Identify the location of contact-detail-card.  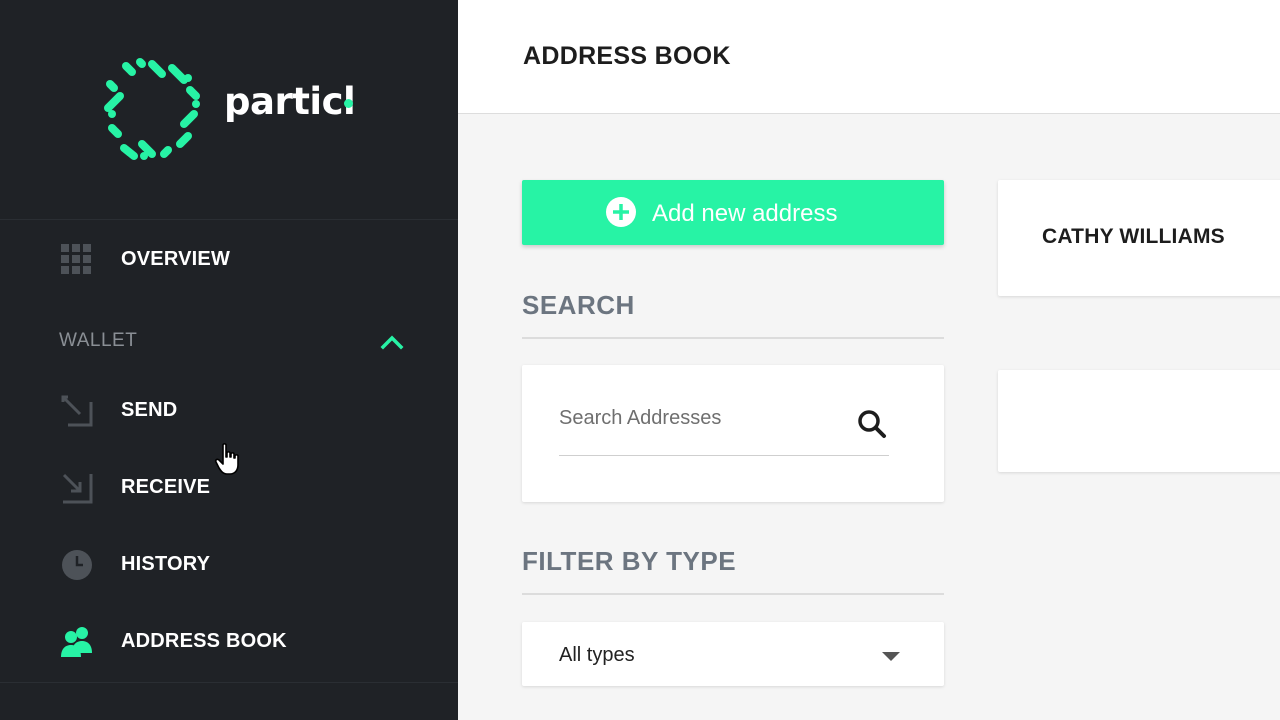
(1139, 421).